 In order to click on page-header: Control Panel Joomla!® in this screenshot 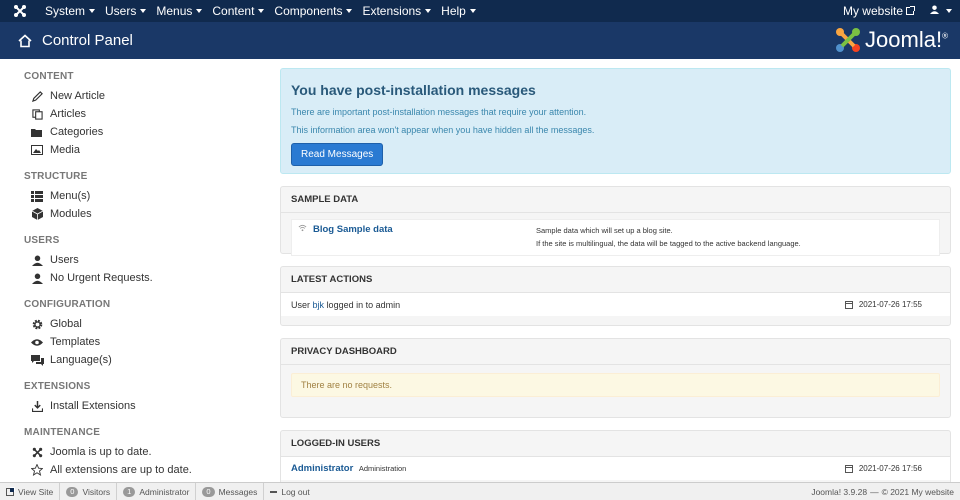, I will do `click(480, 40)`.